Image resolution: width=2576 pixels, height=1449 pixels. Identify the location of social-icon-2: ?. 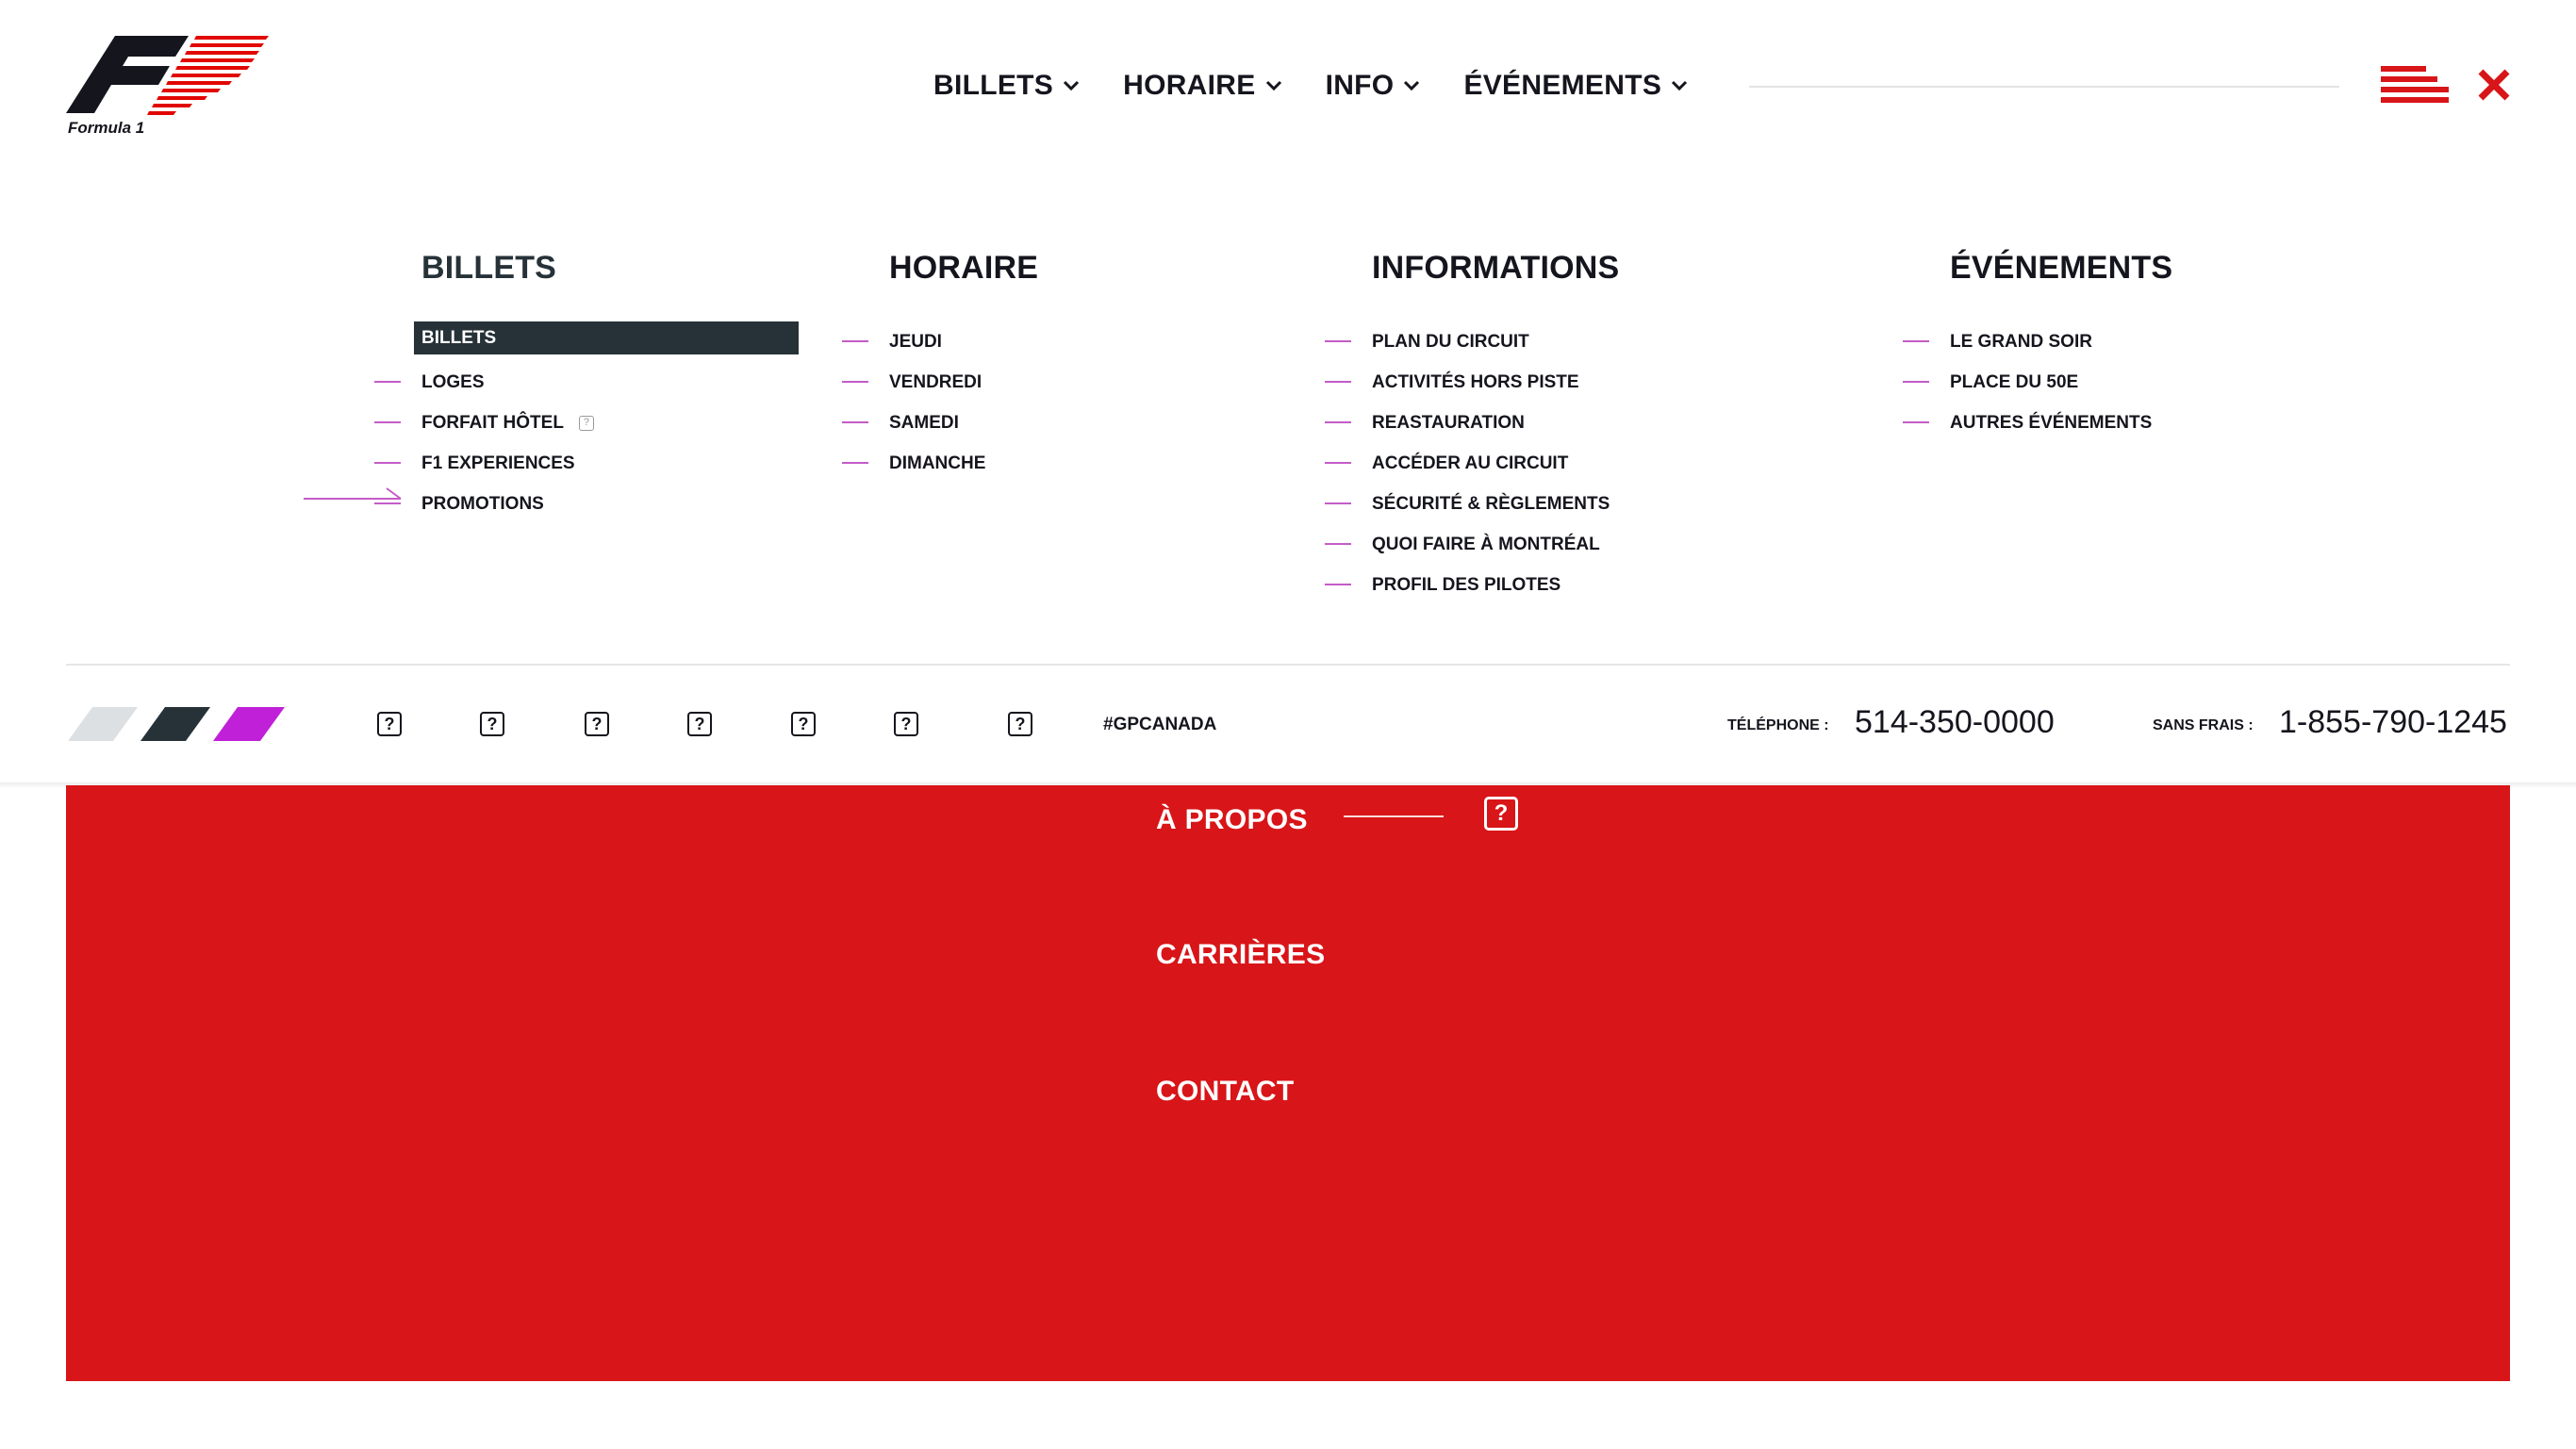
(492, 724).